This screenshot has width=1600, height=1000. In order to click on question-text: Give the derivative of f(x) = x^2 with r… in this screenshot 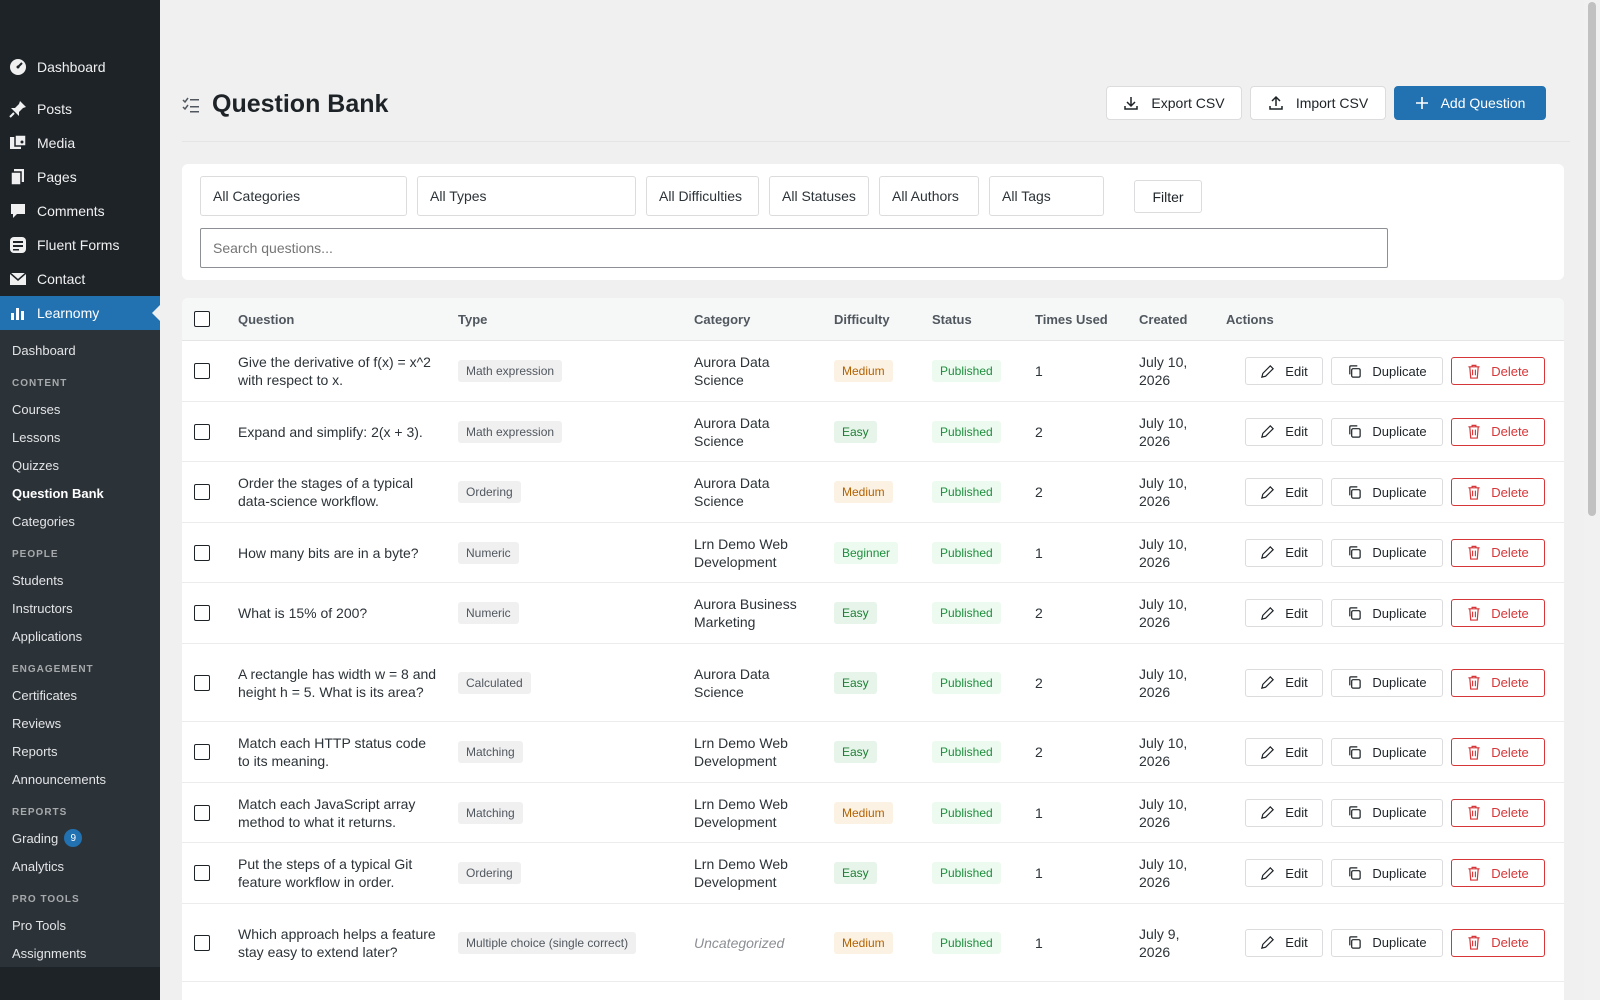, I will do `click(338, 371)`.